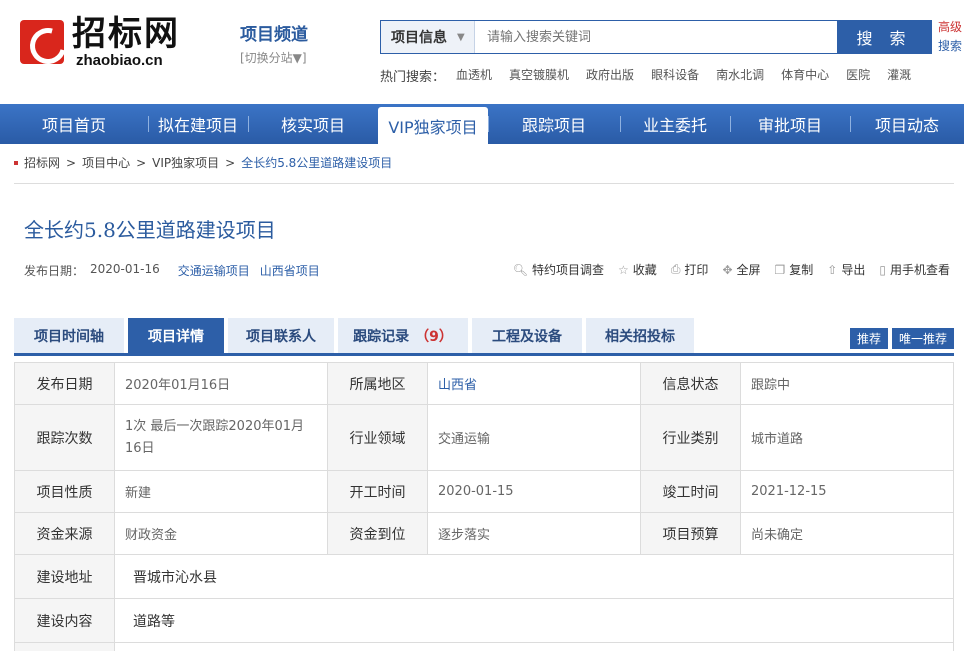  Describe the element at coordinates (185, 162) in the screenshot. I see `breadcrumb-item: VIP独家项目` at that location.